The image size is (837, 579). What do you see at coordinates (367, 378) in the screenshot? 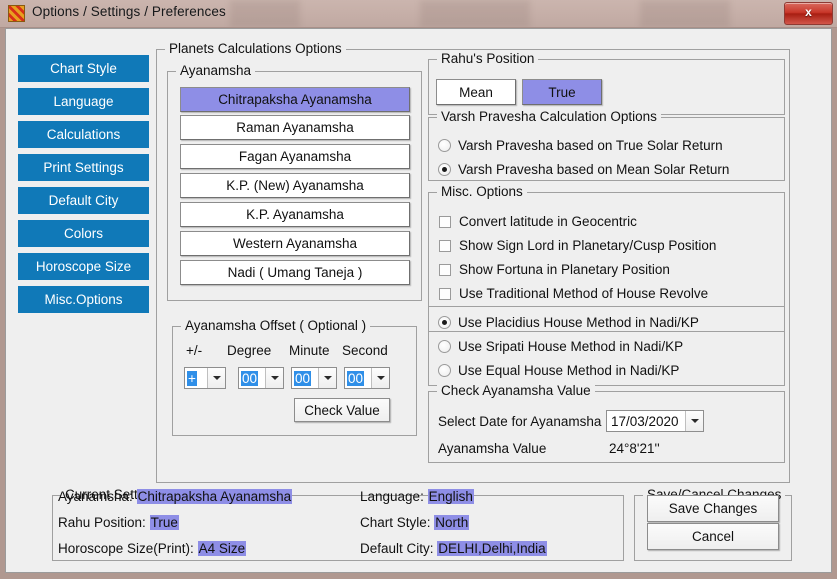
I see `offset-second-combo: 00` at bounding box center [367, 378].